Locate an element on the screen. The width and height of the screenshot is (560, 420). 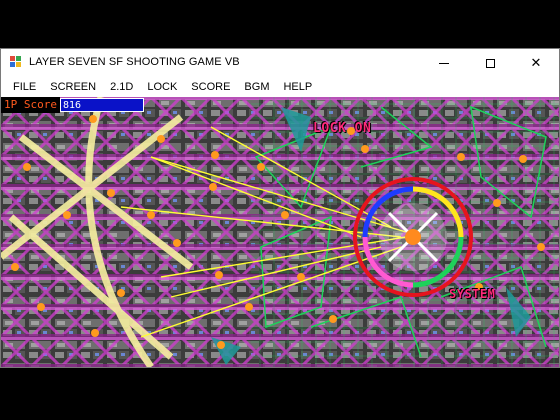
menu-file: FILE is located at coordinates (22, 87).